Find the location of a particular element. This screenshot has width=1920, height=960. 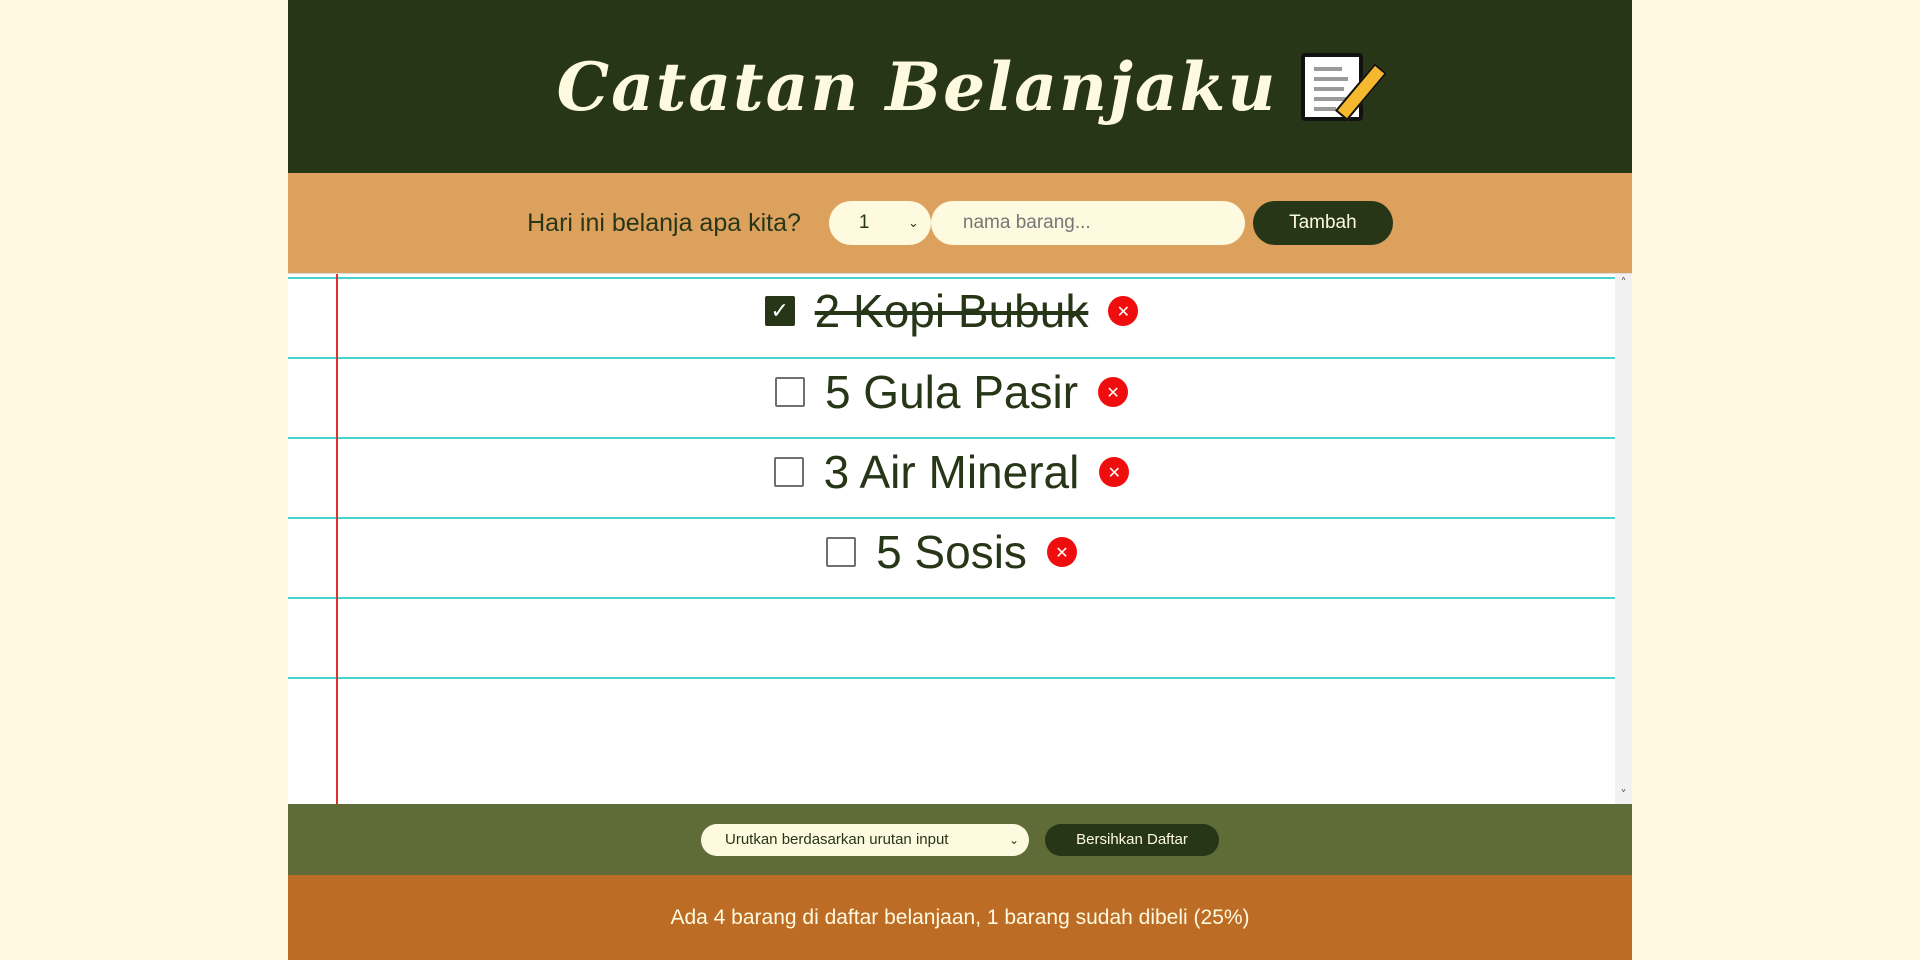

clear-list-button: Bersihkan Daftar is located at coordinates (1132, 839).